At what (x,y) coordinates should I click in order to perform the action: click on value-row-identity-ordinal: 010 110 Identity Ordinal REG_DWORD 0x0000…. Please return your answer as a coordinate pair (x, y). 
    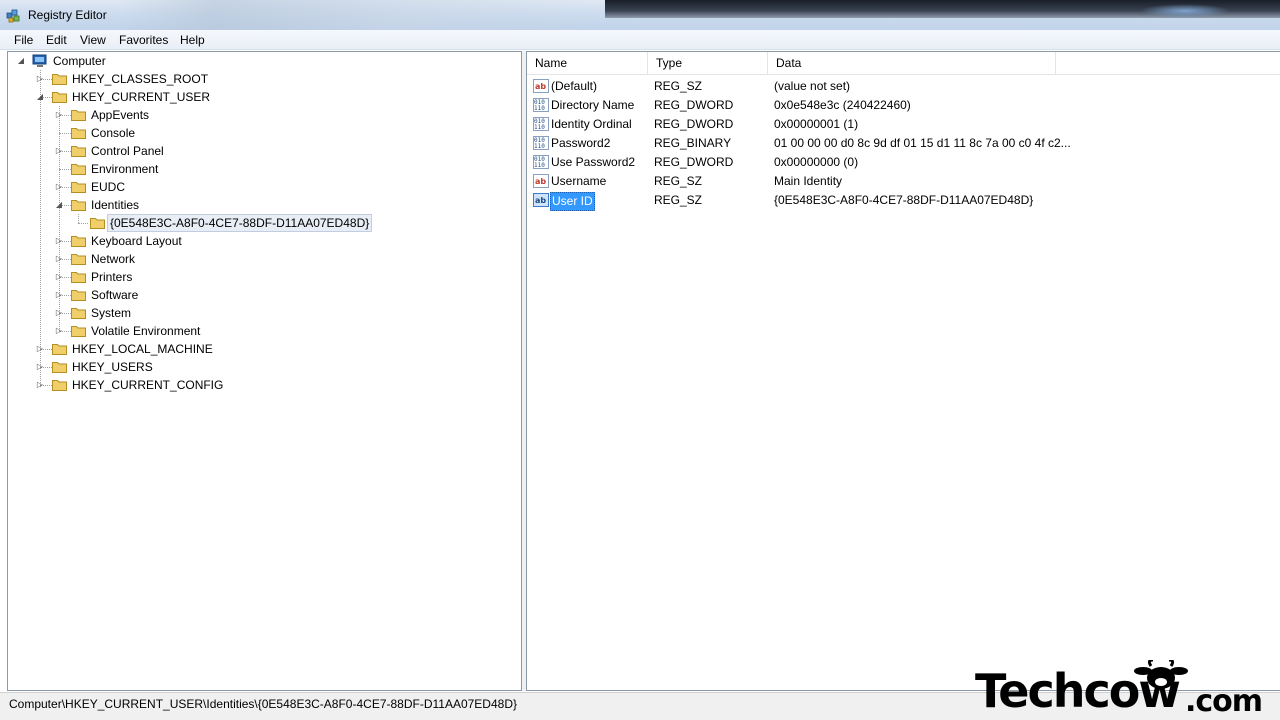
    Looking at the image, I should click on (903, 124).